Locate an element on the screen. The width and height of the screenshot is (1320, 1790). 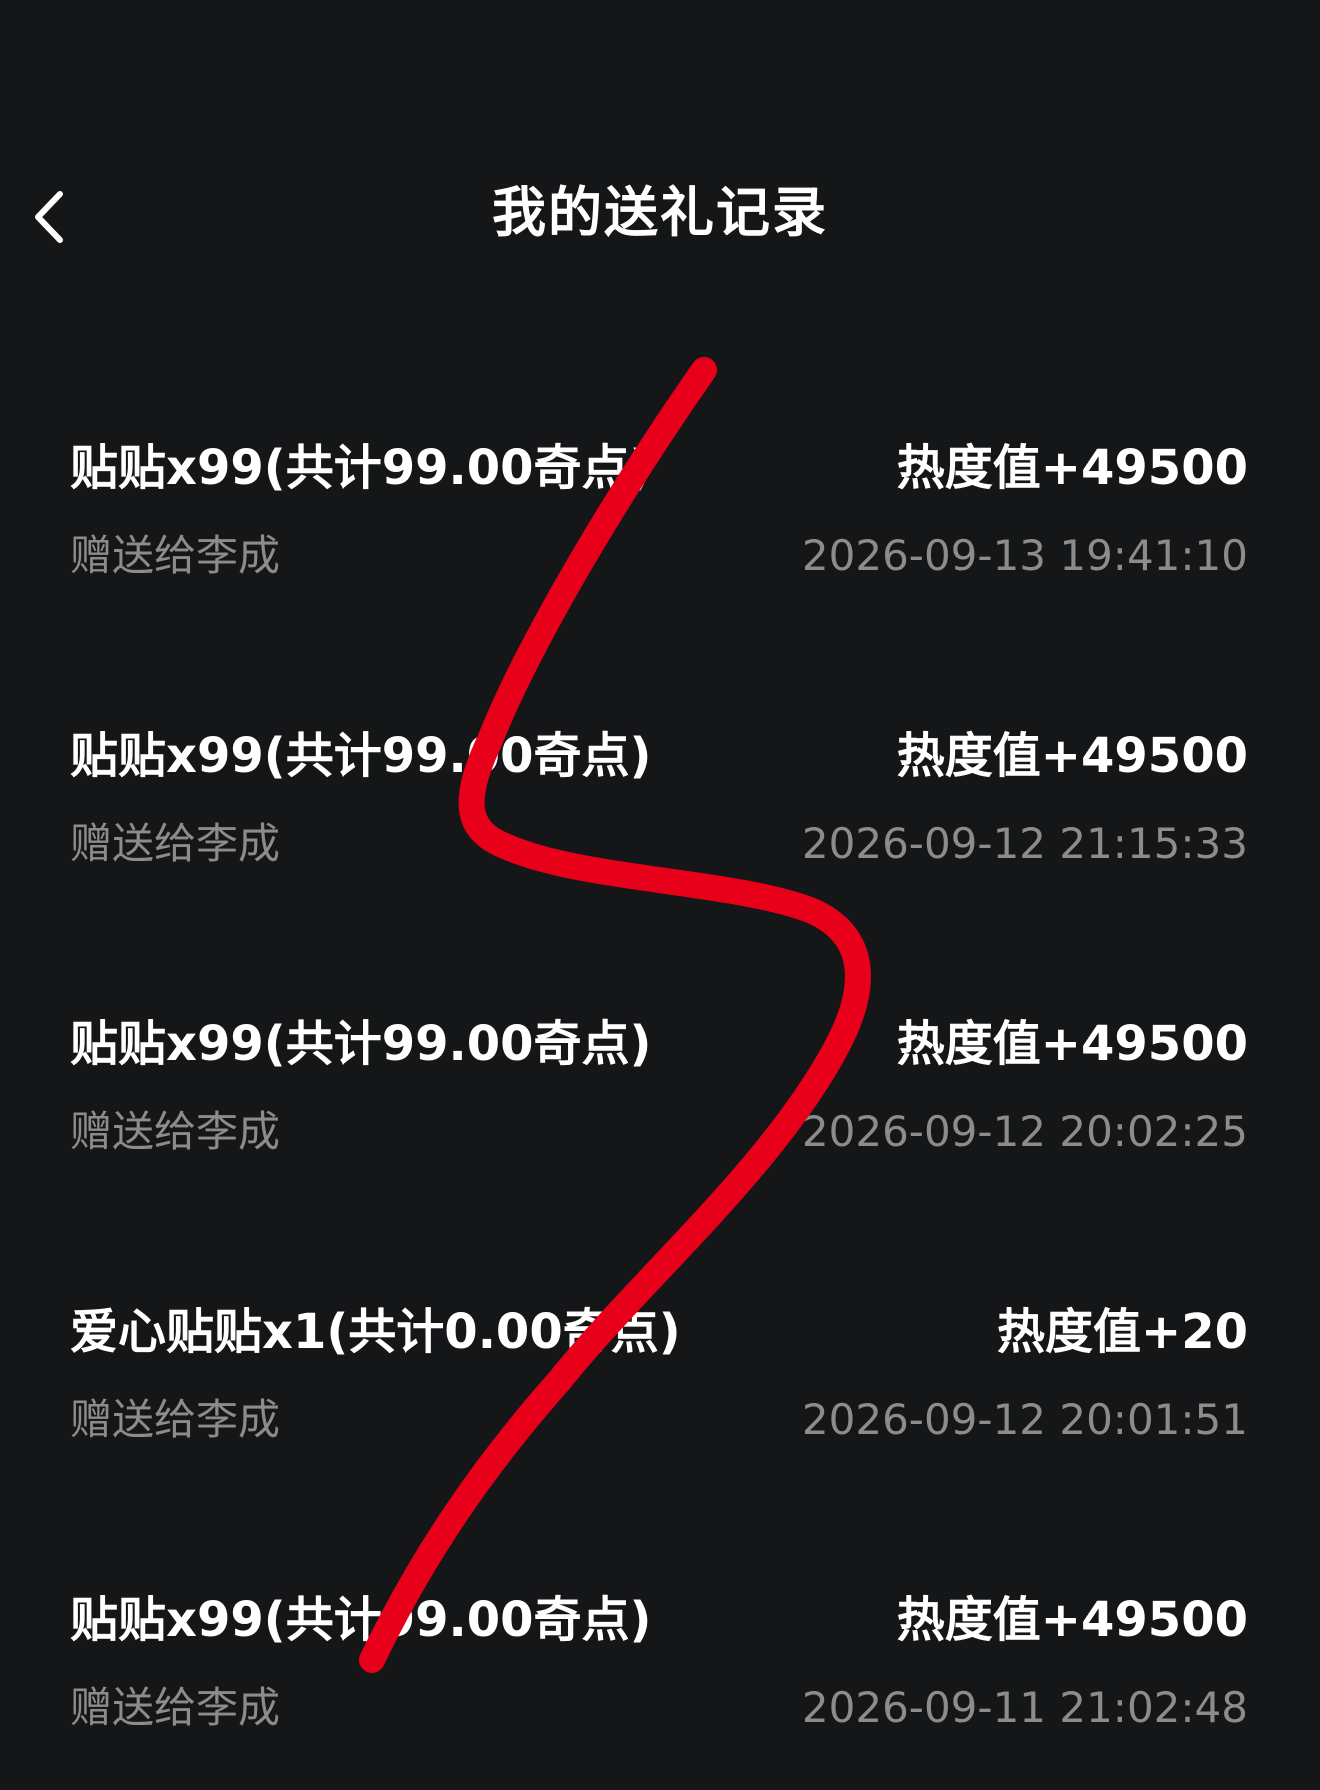
timestamp: 2026-09-12 21:15:33 is located at coordinates (1024, 843).